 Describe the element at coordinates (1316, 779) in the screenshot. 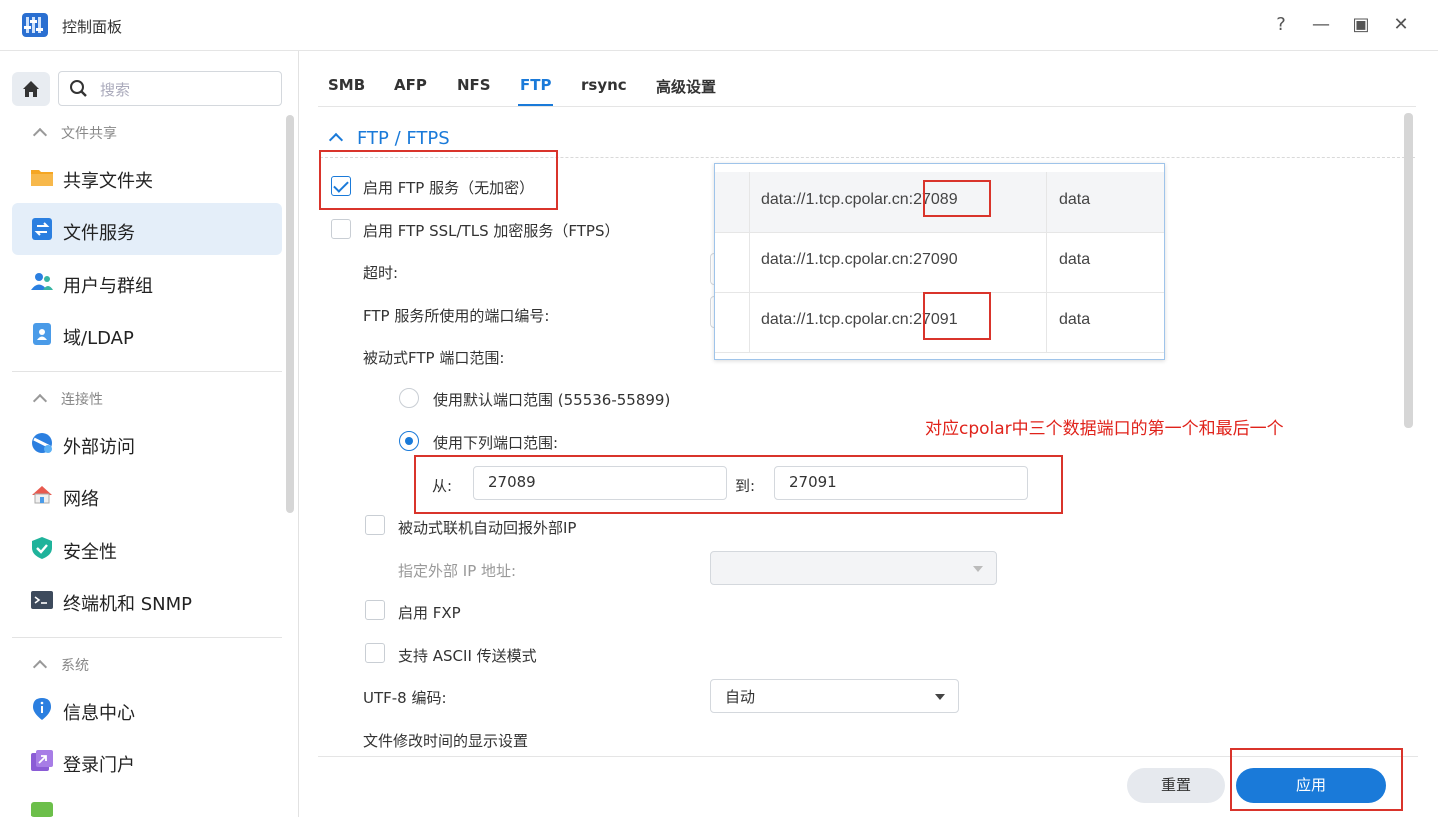

I see `highlight-box-apply` at that location.